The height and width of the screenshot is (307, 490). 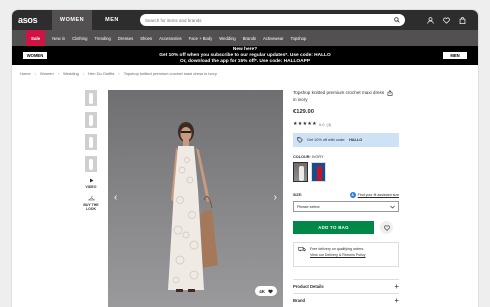 I want to click on truck-icon, so click(x=302, y=249).